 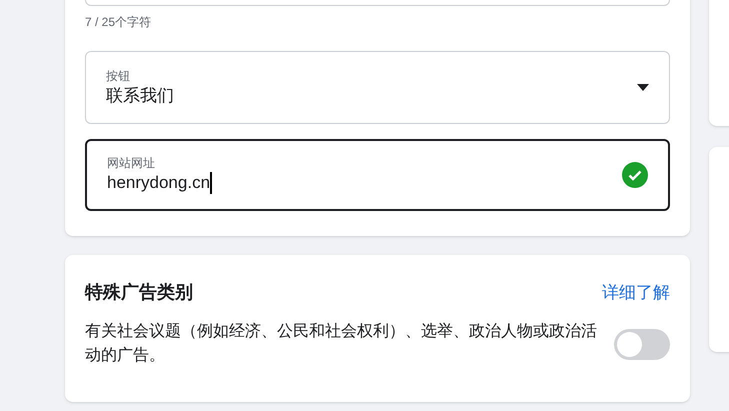 I want to click on button-select: 按钮 联系我们, so click(x=377, y=87).